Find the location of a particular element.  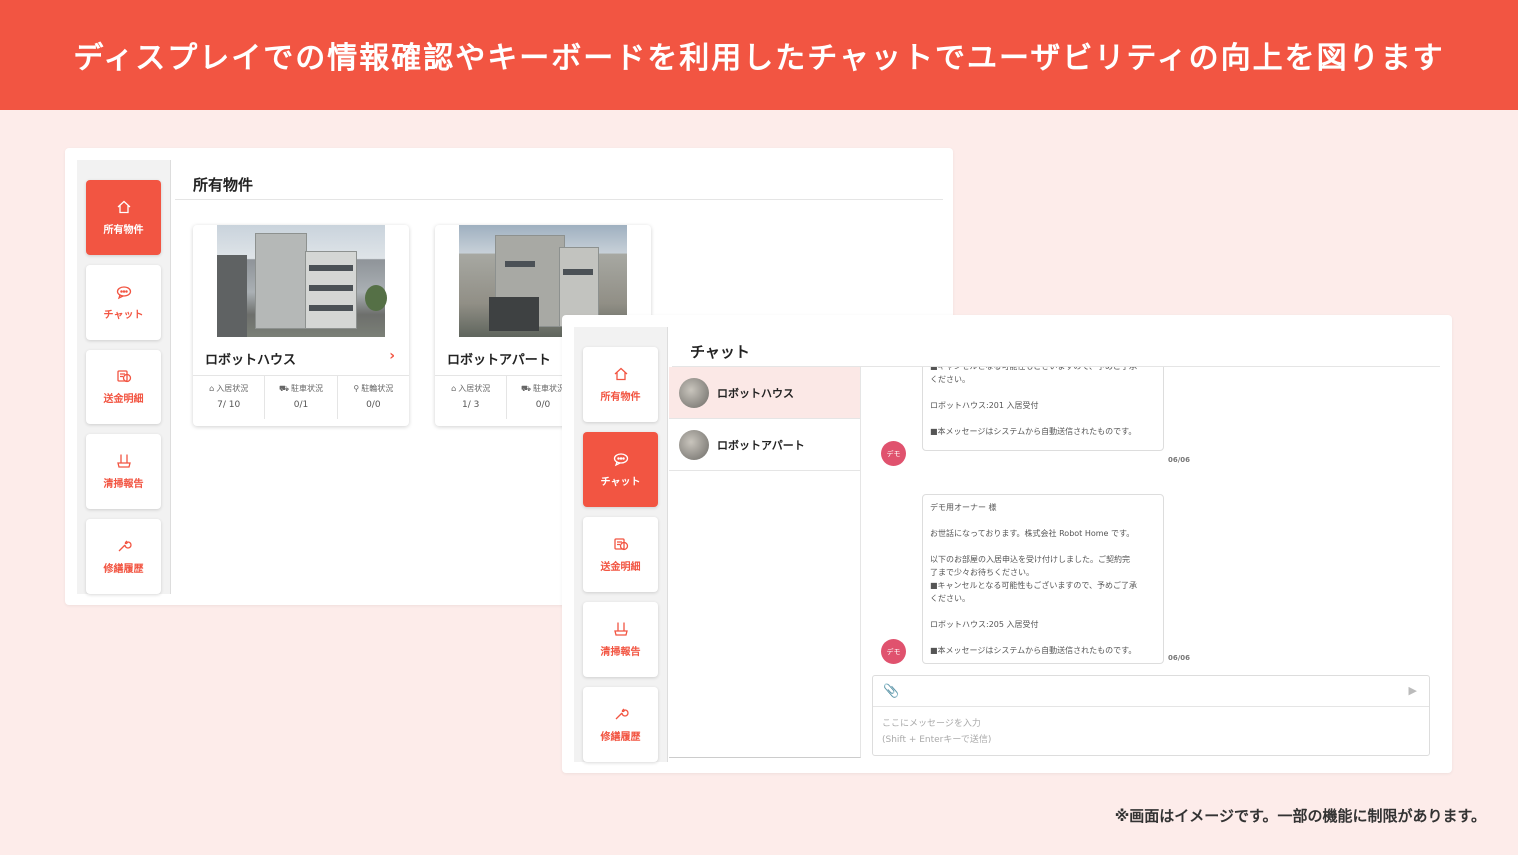

message-input-placeholder: ここにメッセージを入力 is located at coordinates (931, 724).